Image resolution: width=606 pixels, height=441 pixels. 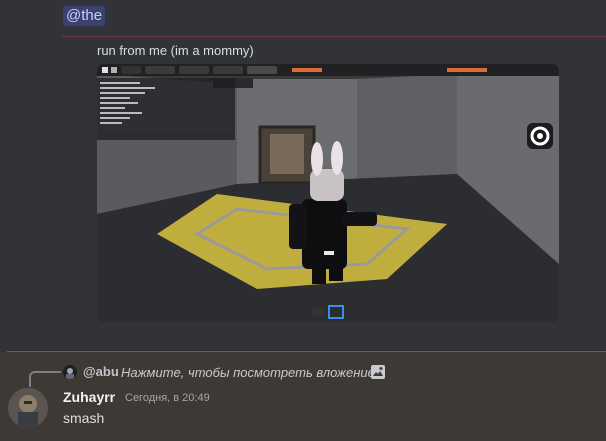 I want to click on reply-spine, so click(x=45, y=379).